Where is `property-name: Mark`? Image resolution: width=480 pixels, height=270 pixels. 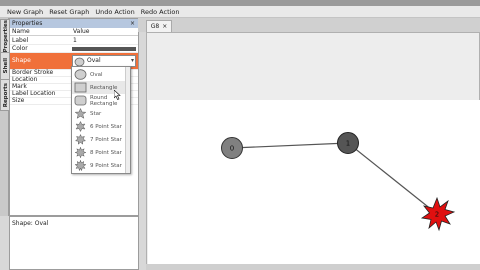
property-name: Mark is located at coordinates (19, 86).